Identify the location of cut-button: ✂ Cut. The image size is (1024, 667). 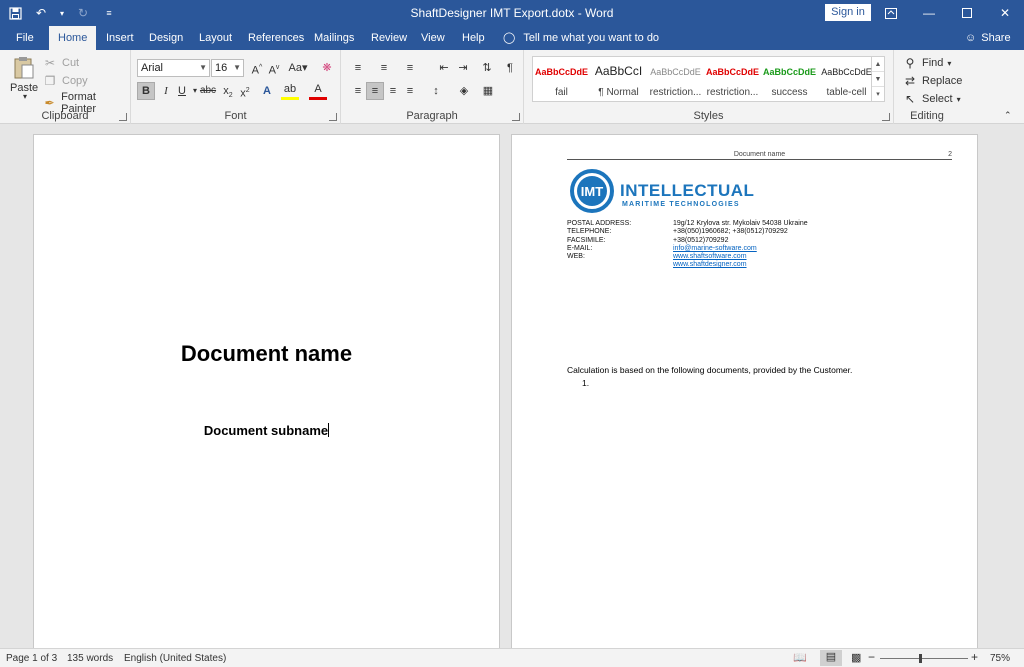
(60, 63).